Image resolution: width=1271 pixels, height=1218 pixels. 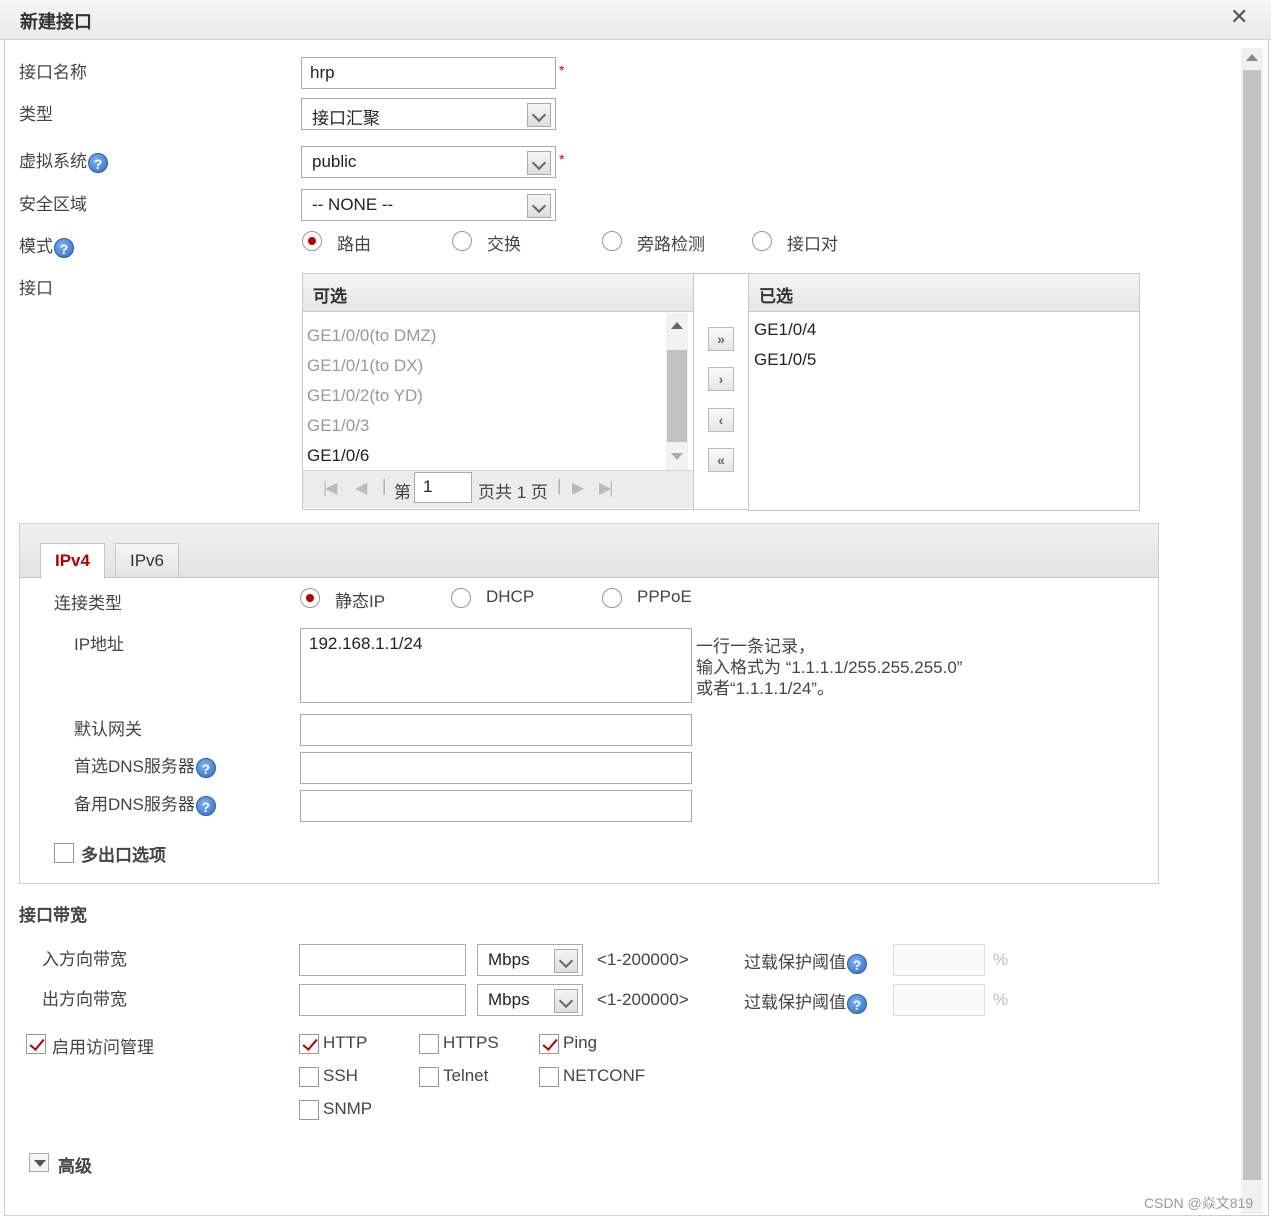 I want to click on outbound-overload-input, so click(x=939, y=1000).